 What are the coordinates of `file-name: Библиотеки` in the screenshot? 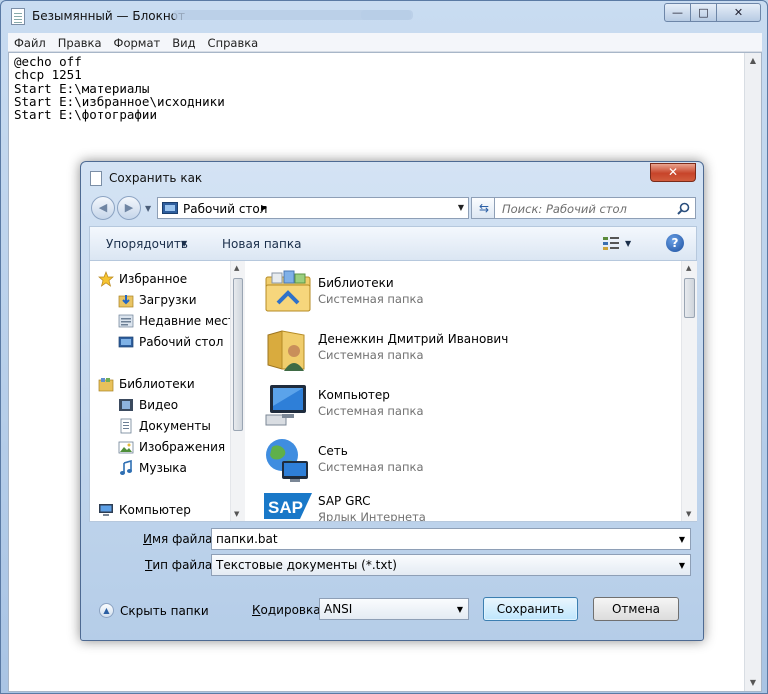 It's located at (356, 283).